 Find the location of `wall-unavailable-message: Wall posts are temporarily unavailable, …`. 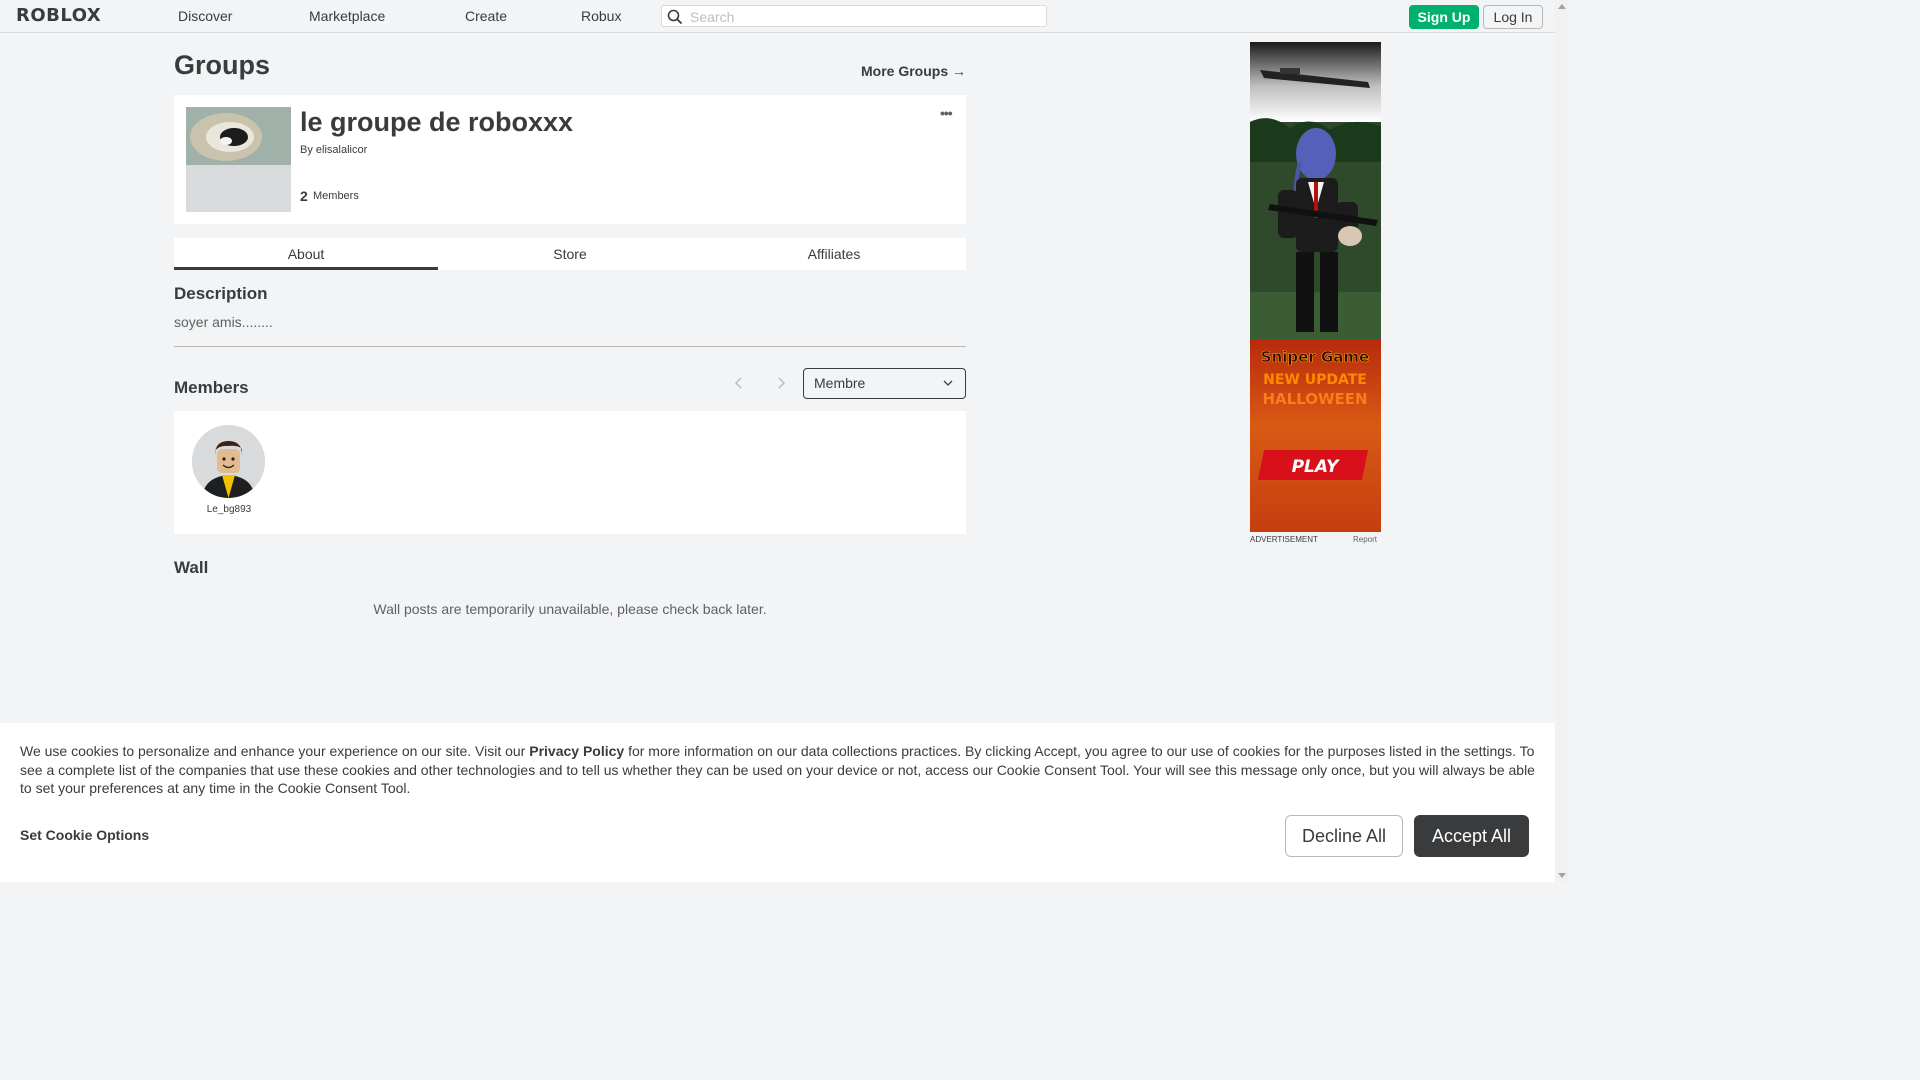

wall-unavailable-message: Wall posts are temporarily unavailable, … is located at coordinates (570, 609).